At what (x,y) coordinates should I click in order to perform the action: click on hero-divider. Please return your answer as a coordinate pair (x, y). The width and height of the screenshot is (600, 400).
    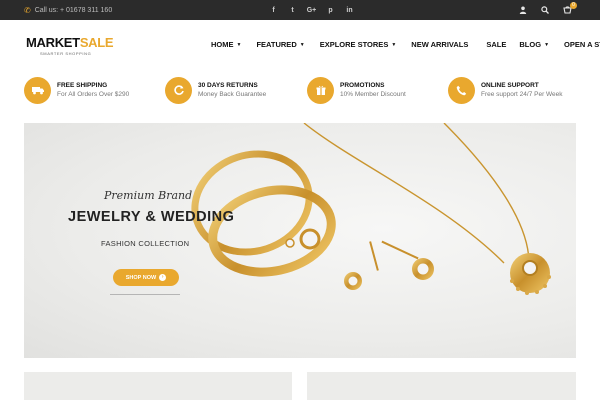
    Looking at the image, I should click on (145, 294).